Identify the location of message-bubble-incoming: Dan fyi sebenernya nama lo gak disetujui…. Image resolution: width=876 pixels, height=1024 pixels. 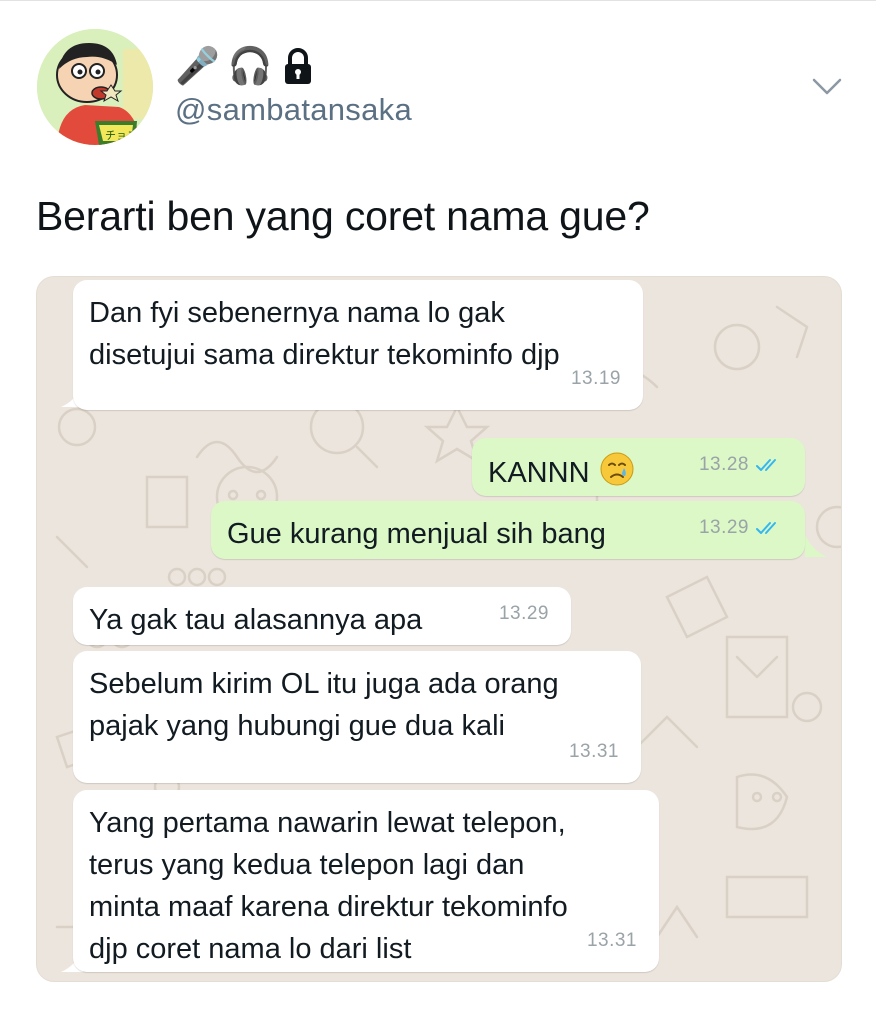
(358, 345).